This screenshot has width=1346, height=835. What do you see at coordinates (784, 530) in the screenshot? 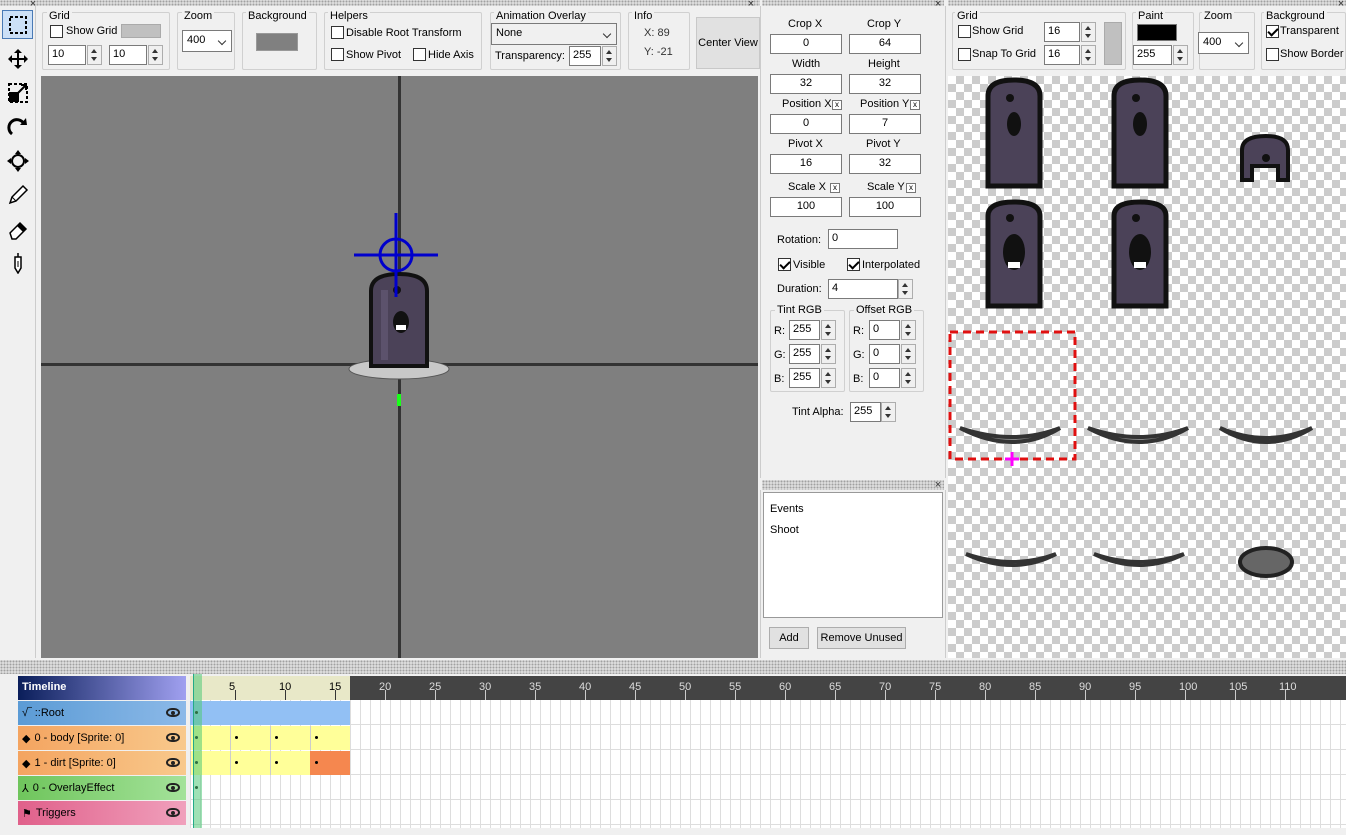
I see `events-list-item: Shoot` at bounding box center [784, 530].